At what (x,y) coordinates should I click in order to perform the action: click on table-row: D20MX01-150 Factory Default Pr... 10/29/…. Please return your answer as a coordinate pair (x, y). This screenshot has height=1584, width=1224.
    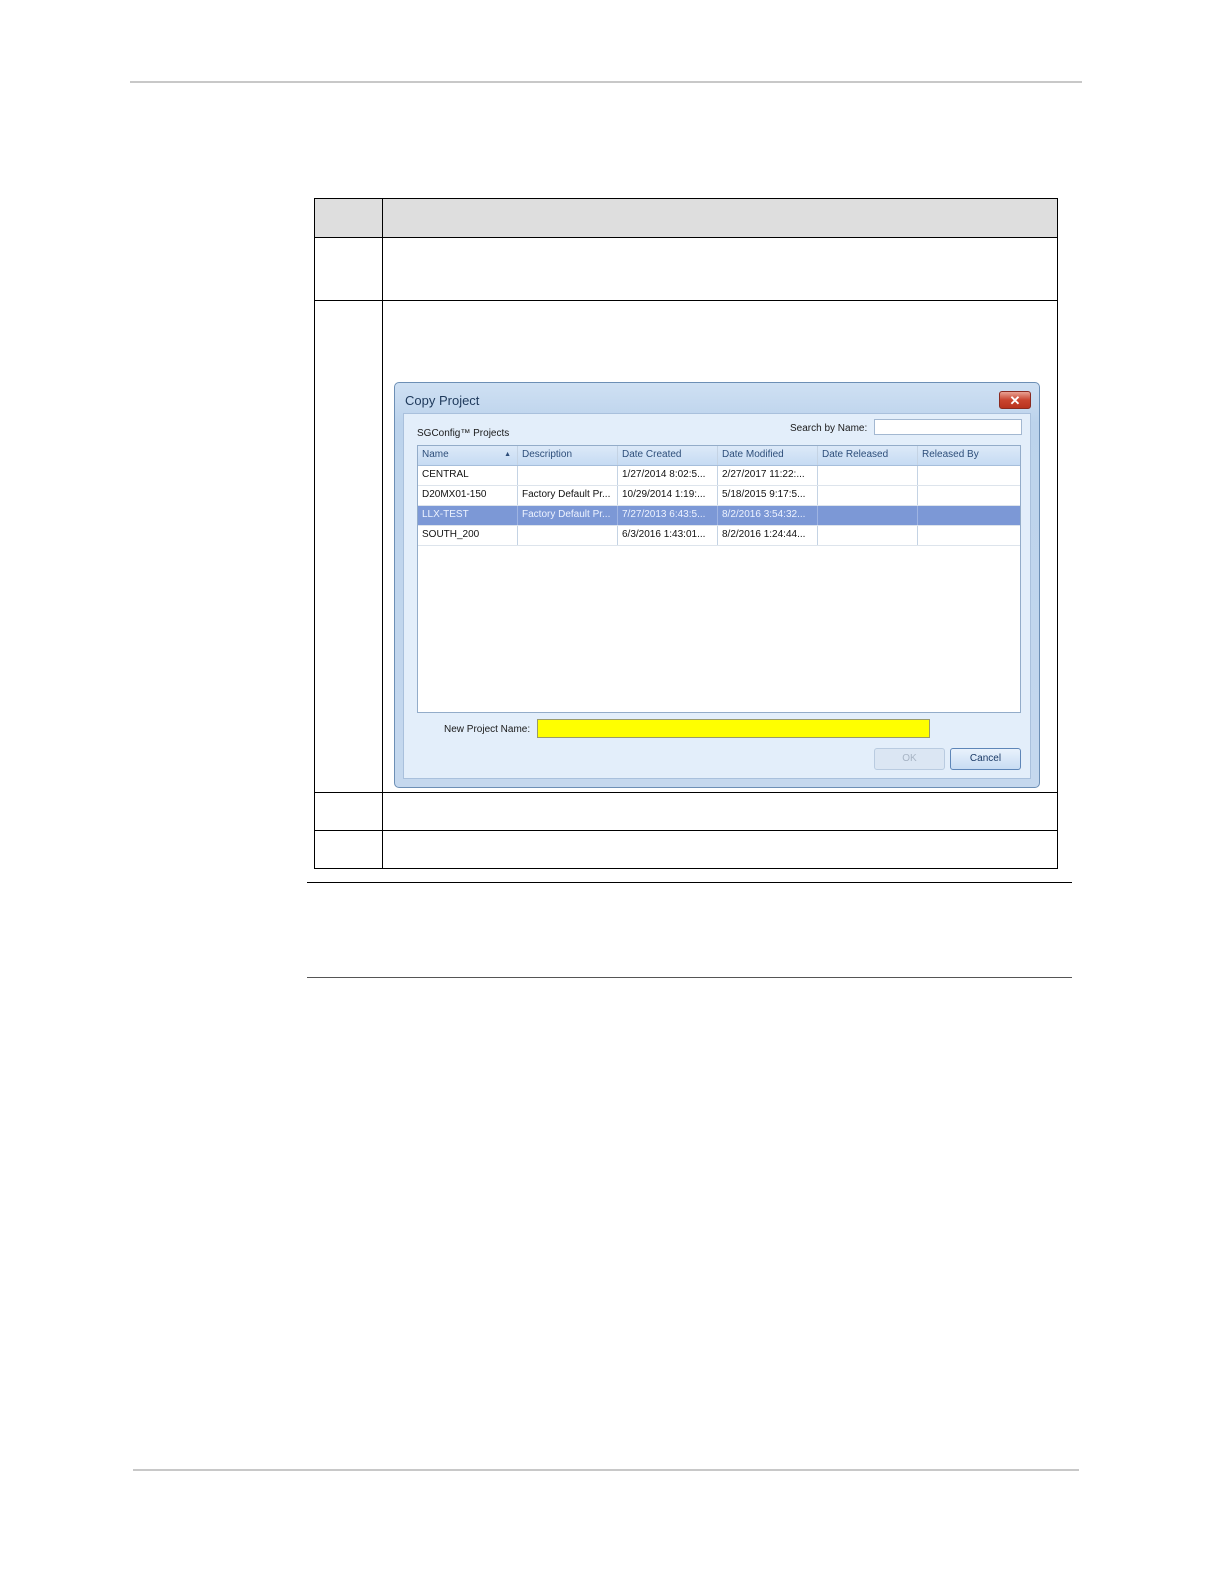
    Looking at the image, I should click on (719, 496).